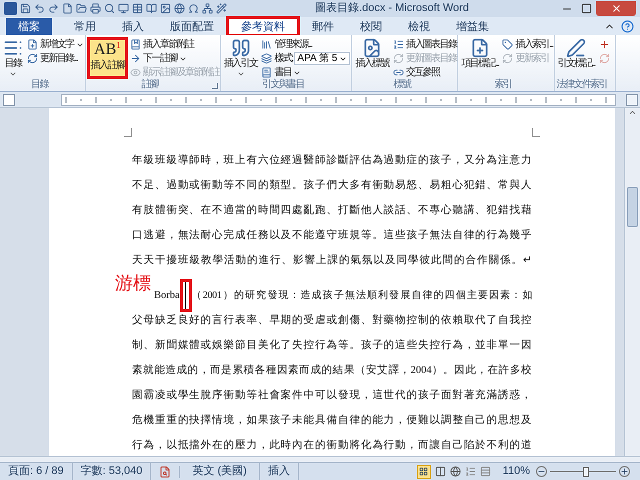  Describe the element at coordinates (332, 210) in the screenshot. I see `text-line: 有肢體衝突、在不適當的時間四處亂跑、打斷他人談話、不專心聽講、犯錯找藉` at that location.